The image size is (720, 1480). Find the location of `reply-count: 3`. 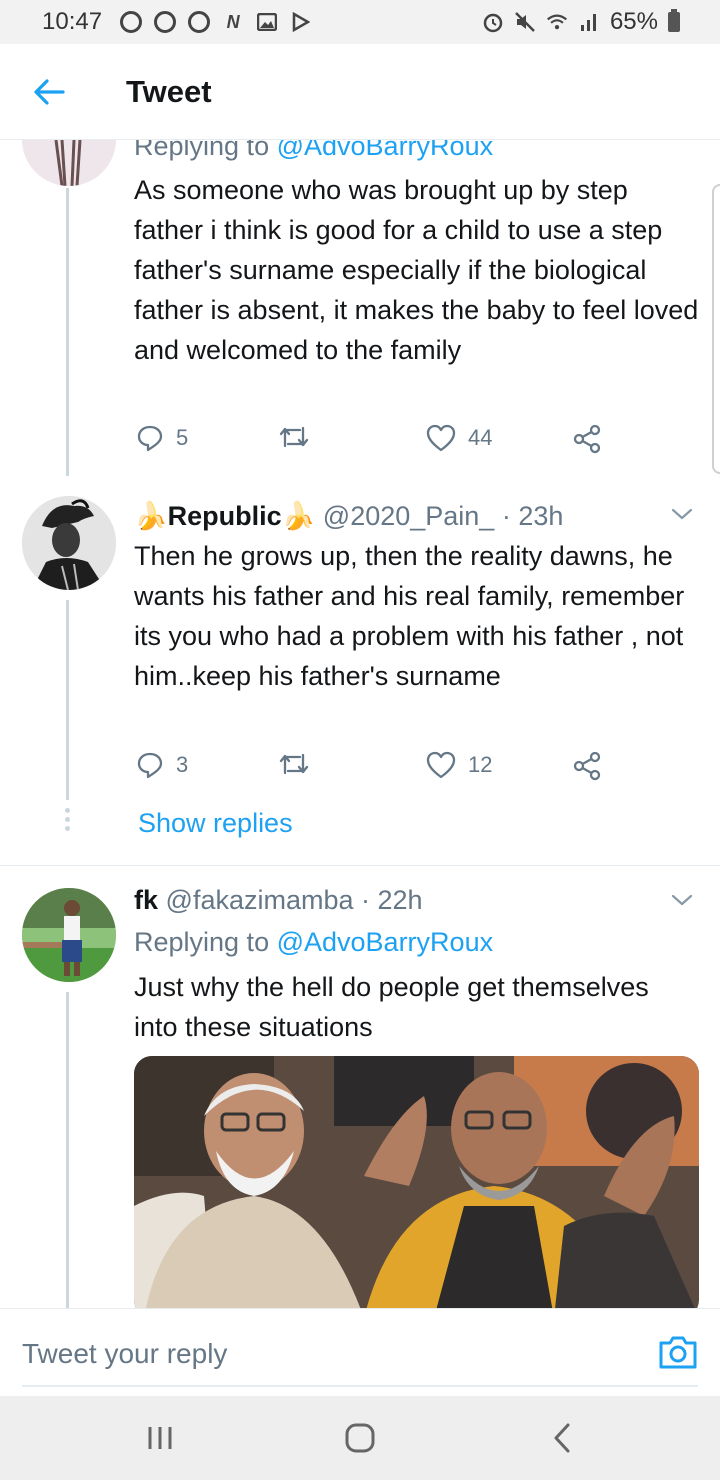

reply-count: 3 is located at coordinates (182, 764).